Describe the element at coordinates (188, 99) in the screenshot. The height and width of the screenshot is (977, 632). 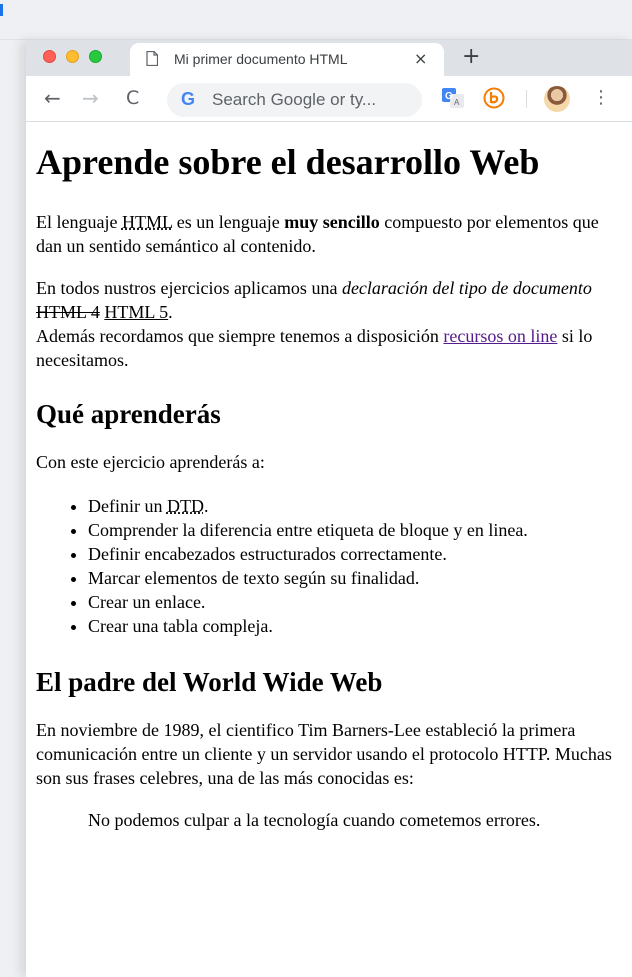
I see `google-icon: G` at that location.